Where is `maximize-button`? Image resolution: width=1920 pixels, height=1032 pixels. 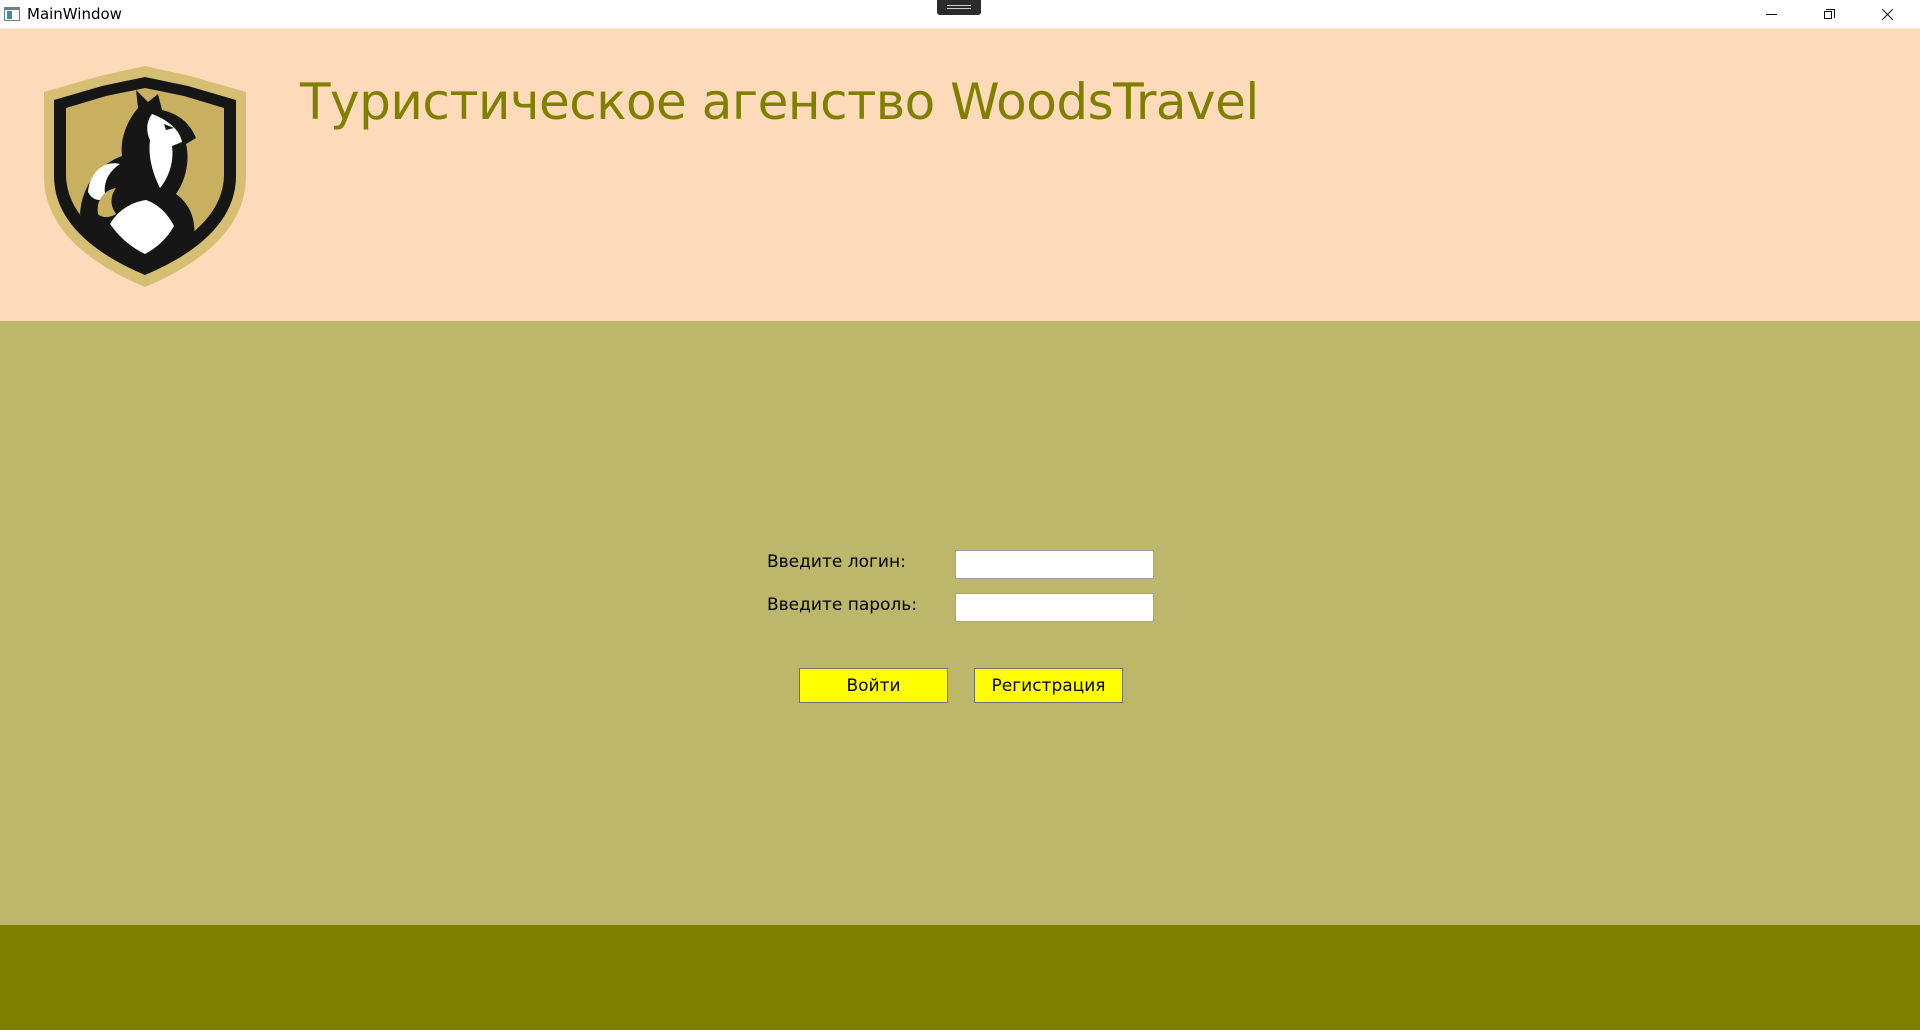 maximize-button is located at coordinates (1829, 14).